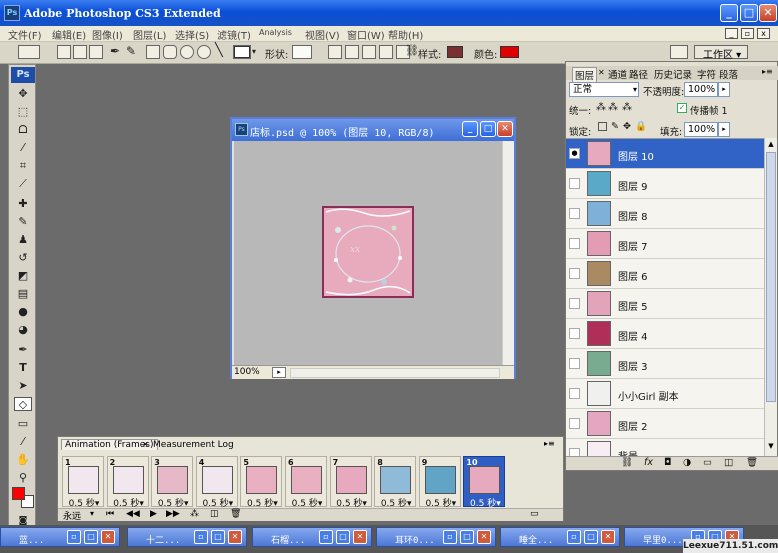  Describe the element at coordinates (193, 445) in the screenshot. I see `tab-measurement-log: Measurement Log` at that location.